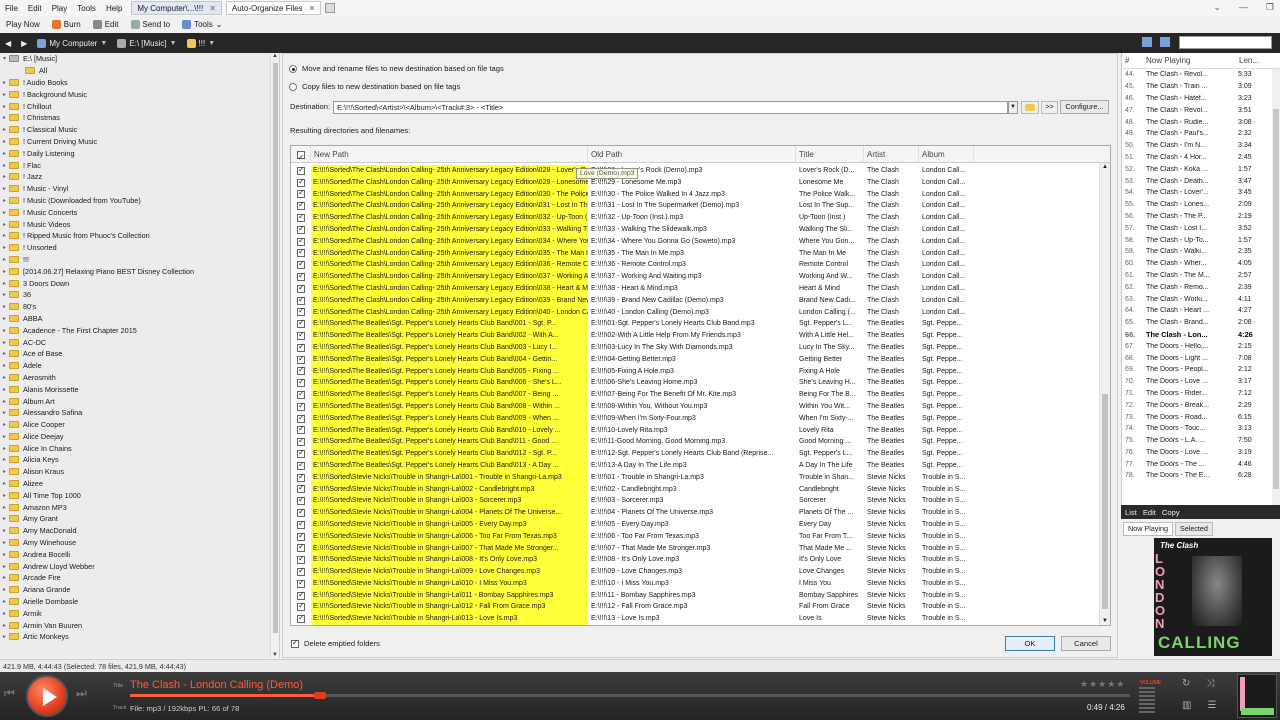  Describe the element at coordinates (4, 58) in the screenshot. I see `collapse-icon: ▾` at that location.